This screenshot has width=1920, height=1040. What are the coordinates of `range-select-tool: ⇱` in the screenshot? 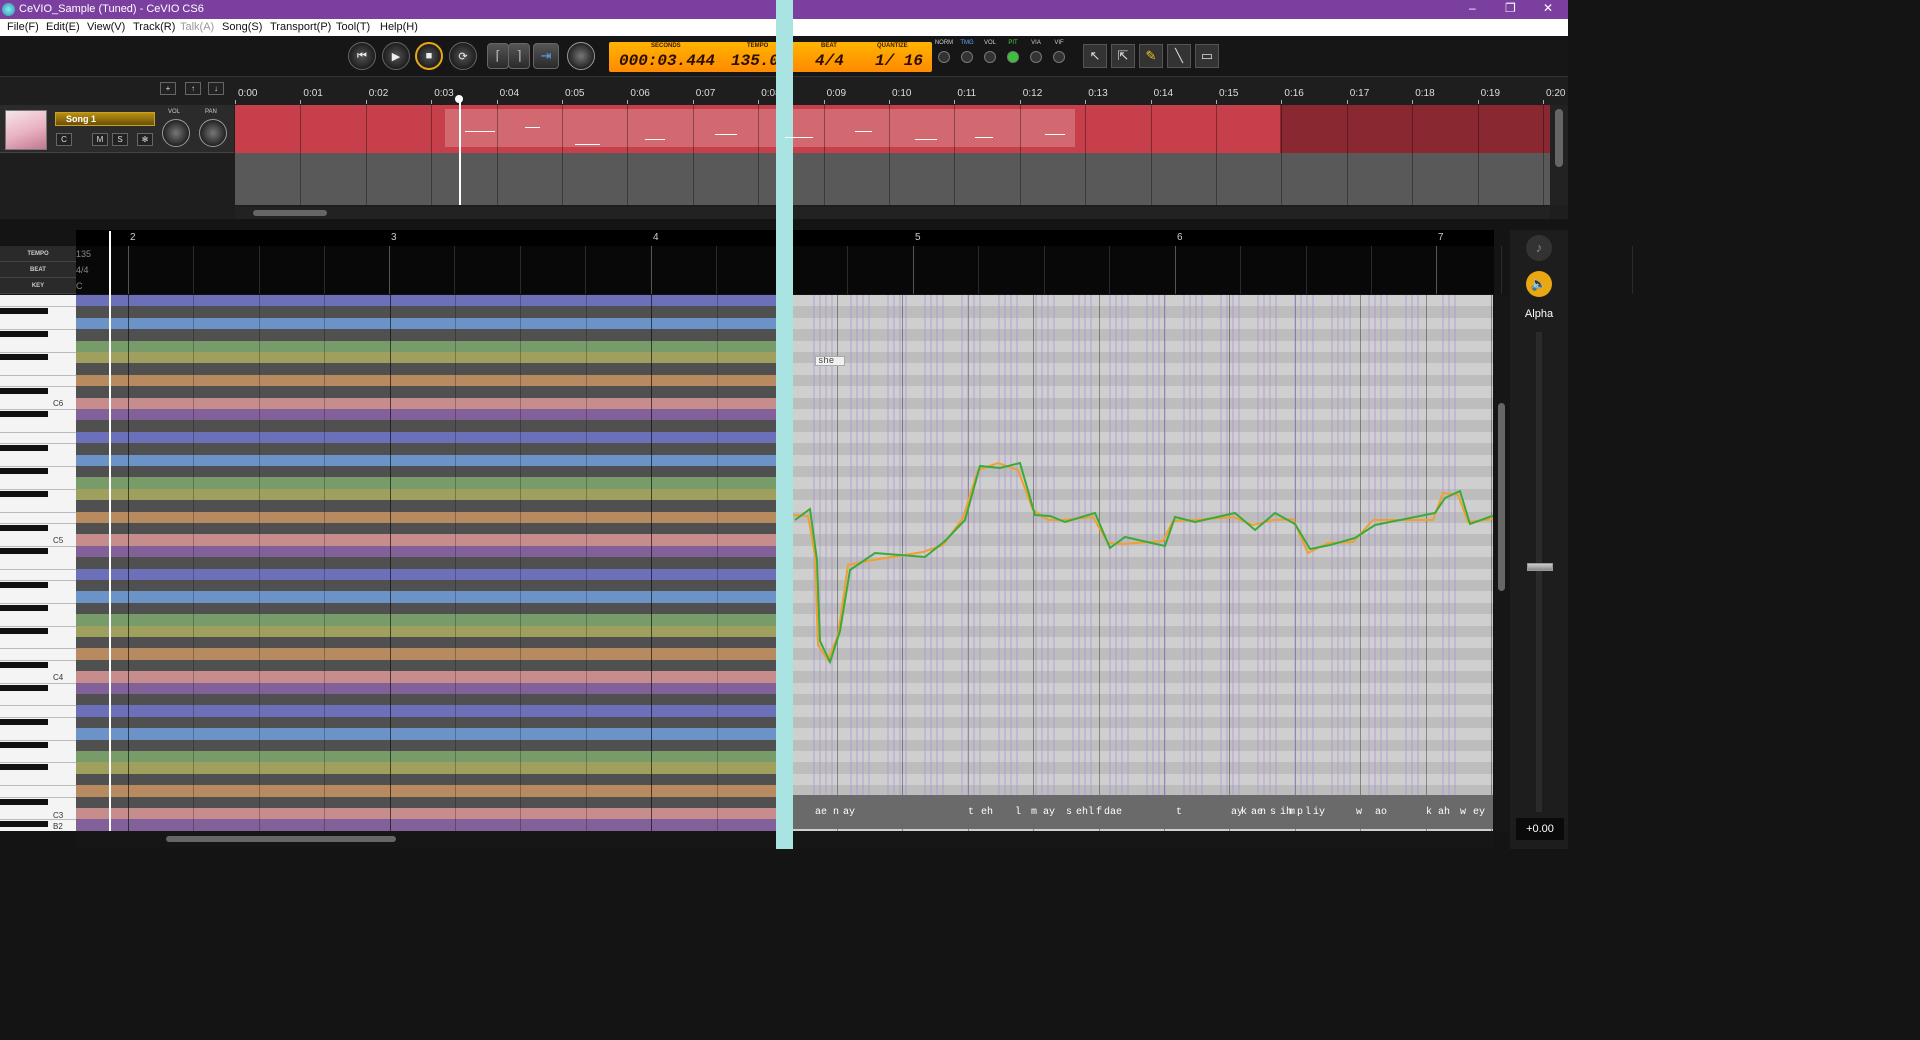 It's located at (1123, 56).